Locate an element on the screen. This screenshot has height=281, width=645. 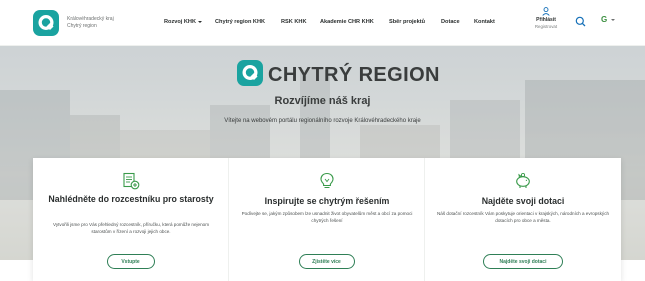
nav-item-akademie-chr-khk: Akademie CHR KHK is located at coordinates (347, 22).